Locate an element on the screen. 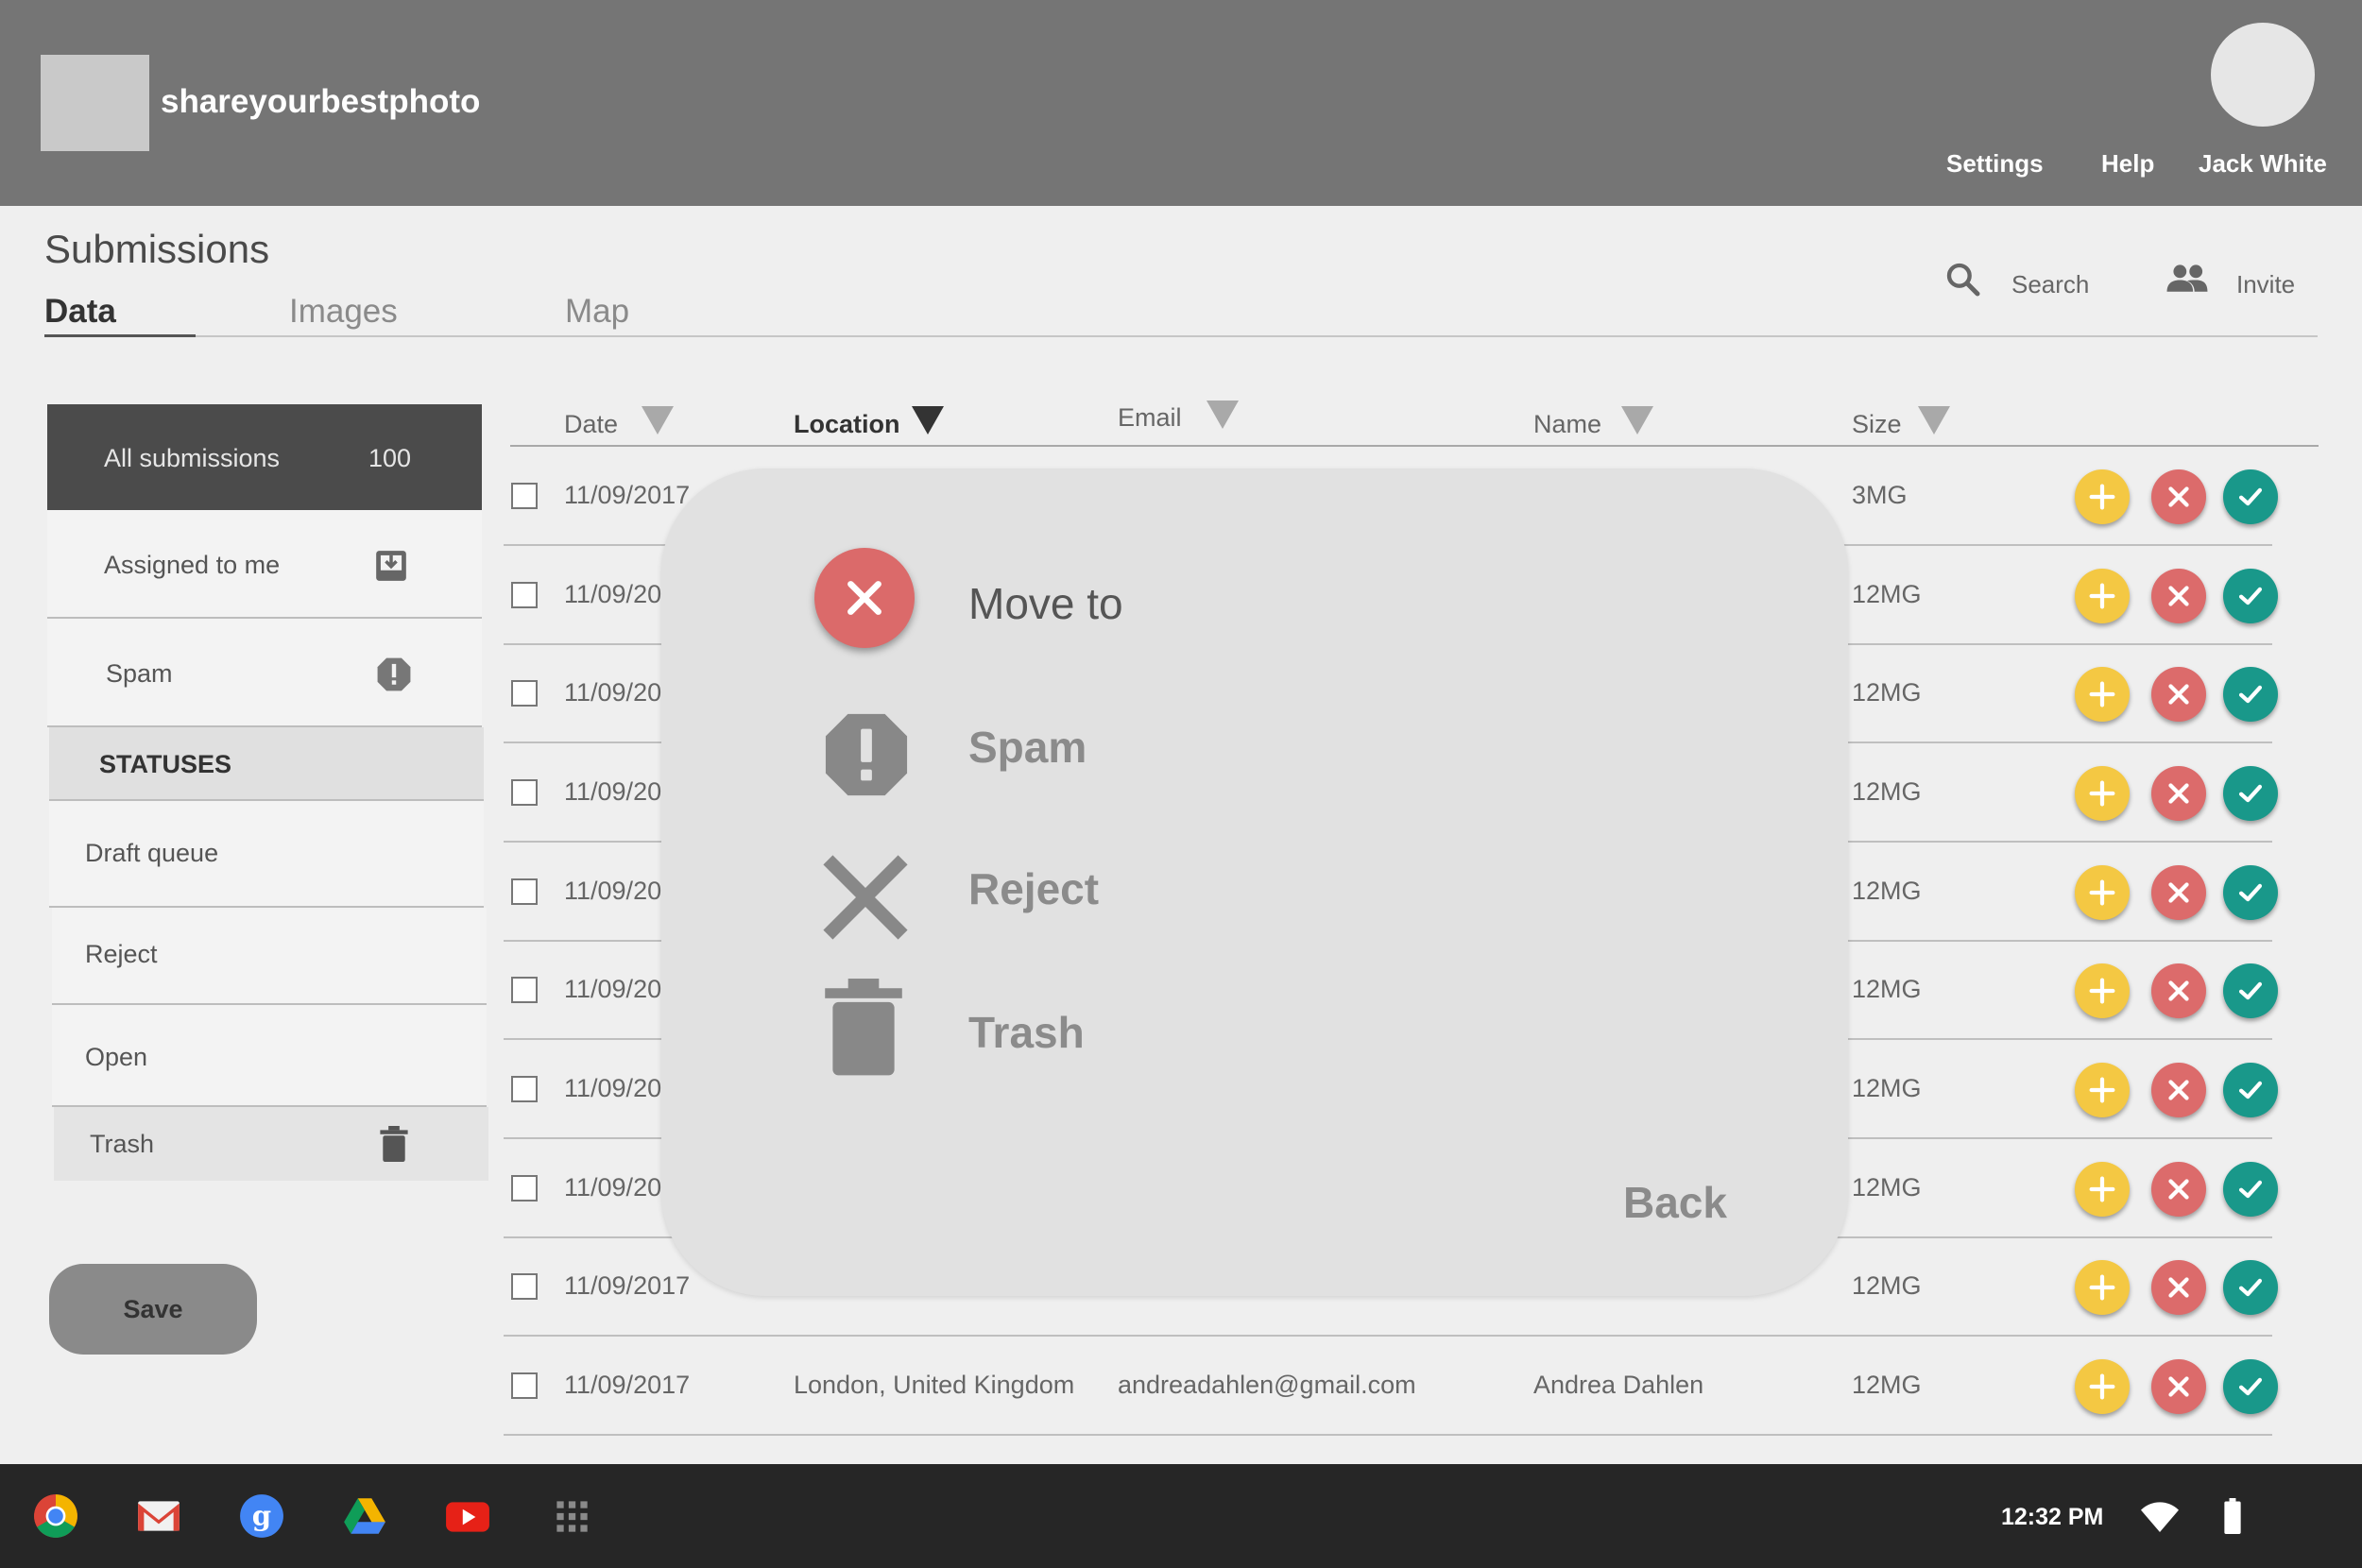  sidebar-item-assigned: Assigned to me is located at coordinates (264, 564).